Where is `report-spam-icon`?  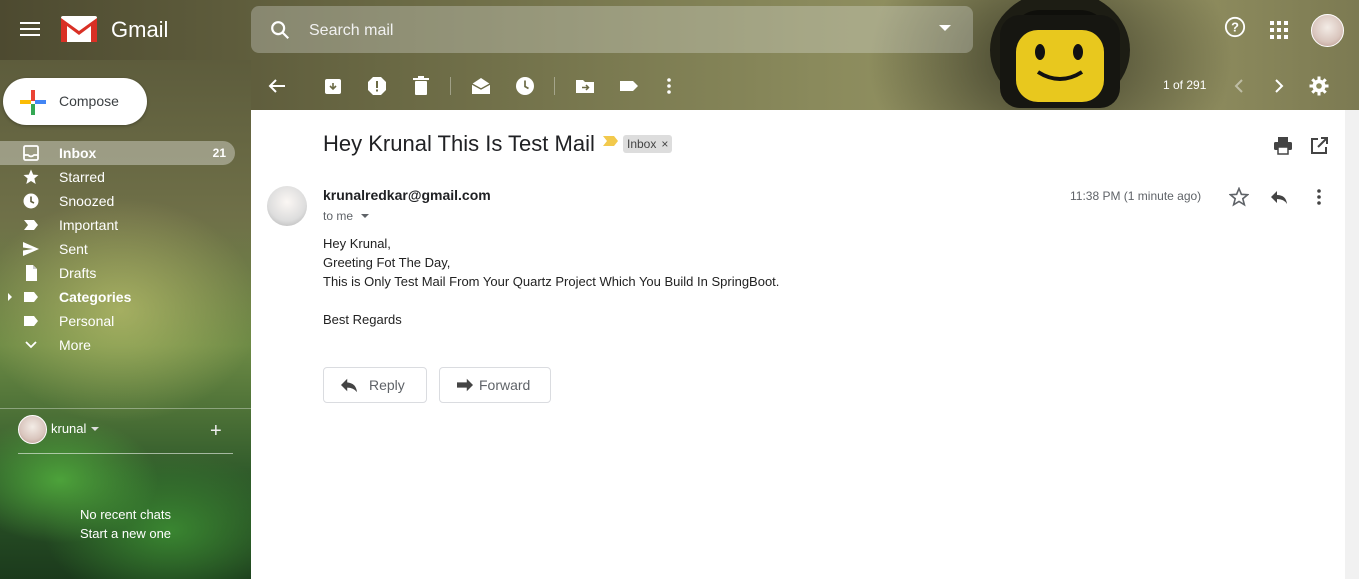 report-spam-icon is located at coordinates (377, 86).